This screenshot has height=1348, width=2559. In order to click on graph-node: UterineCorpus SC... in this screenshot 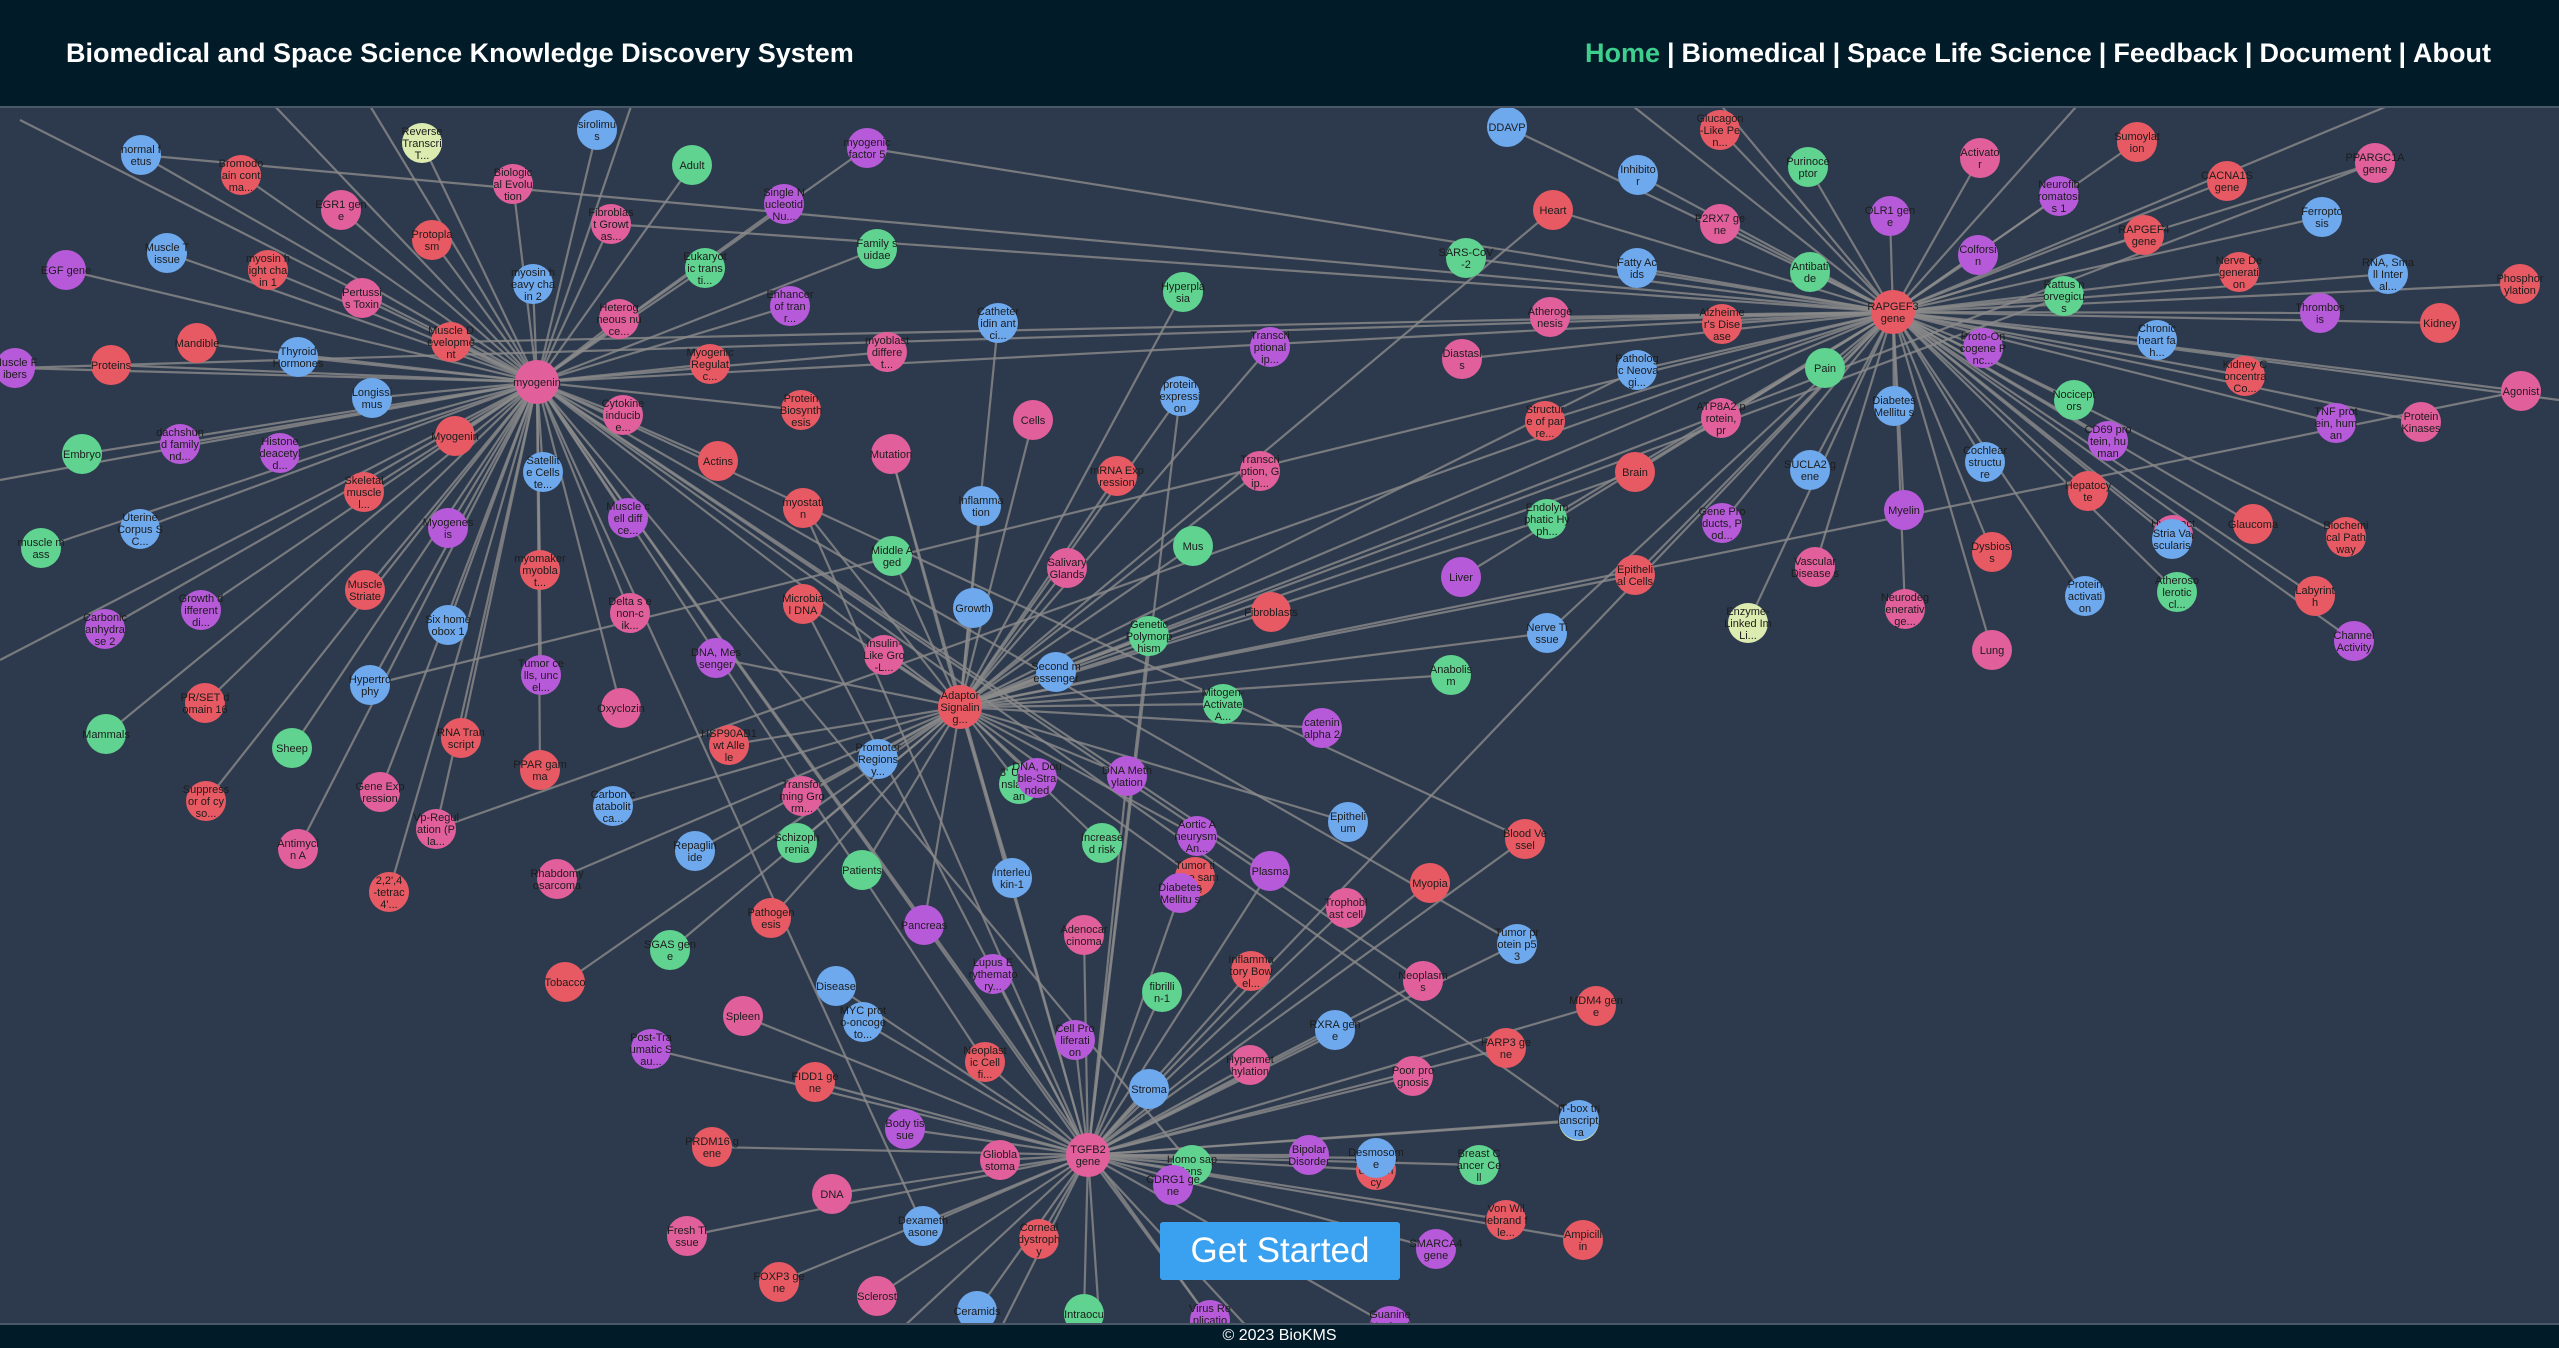, I will do `click(140, 529)`.